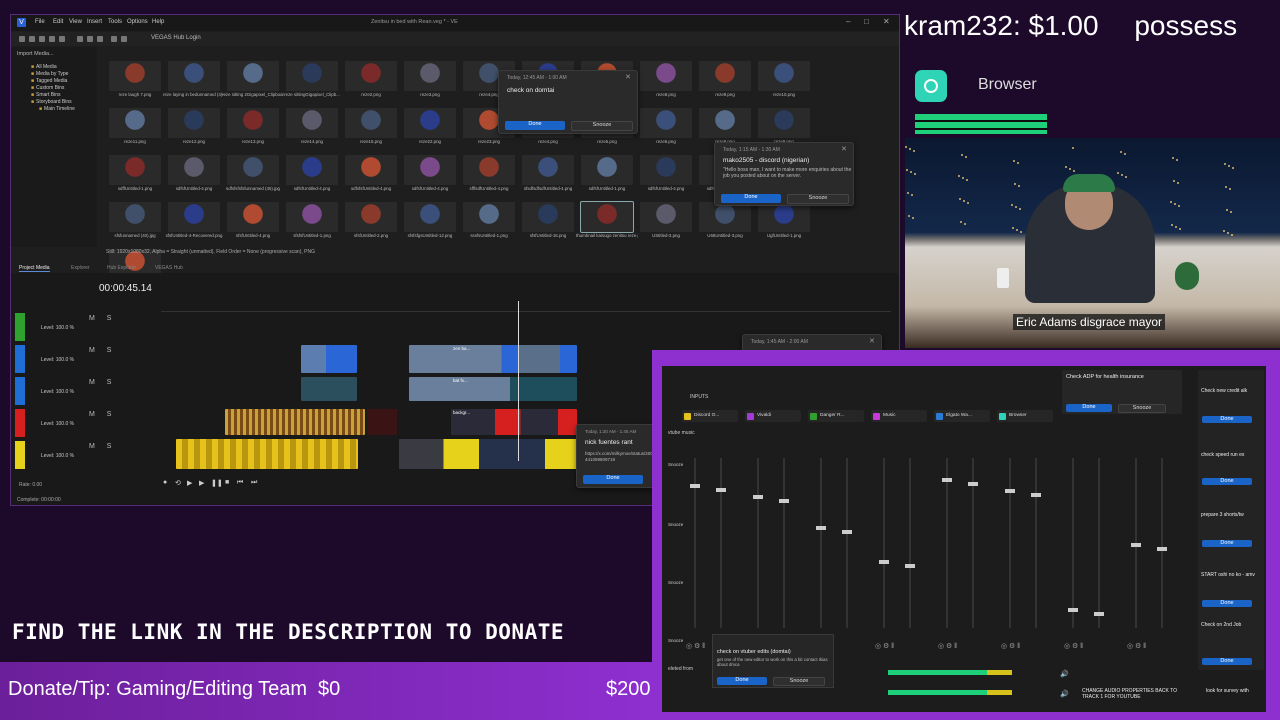 Image resolution: width=1280 pixels, height=720 pixels. I want to click on menu-help: Help, so click(158, 22).